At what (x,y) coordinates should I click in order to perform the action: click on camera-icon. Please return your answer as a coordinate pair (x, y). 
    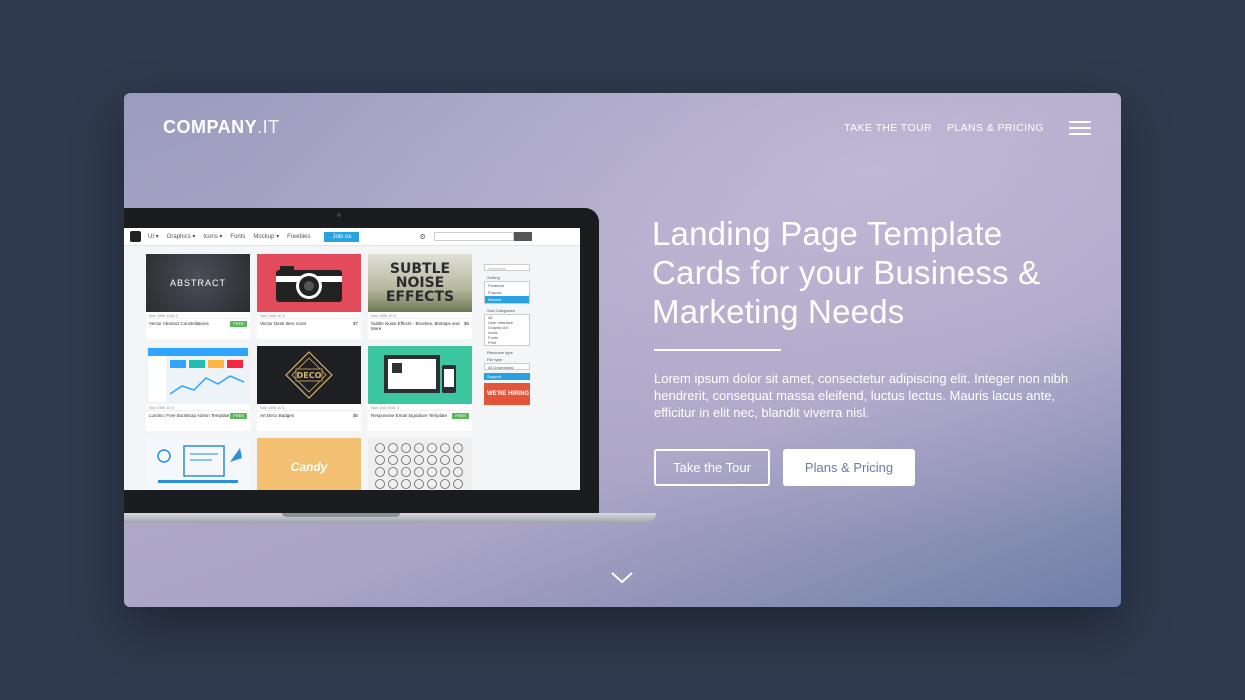
    Looking at the image, I should click on (309, 284).